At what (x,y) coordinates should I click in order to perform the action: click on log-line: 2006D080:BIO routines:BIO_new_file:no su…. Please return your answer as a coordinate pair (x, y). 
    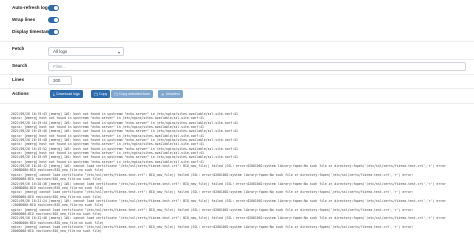
    Looking at the image, I should click on (238, 231).